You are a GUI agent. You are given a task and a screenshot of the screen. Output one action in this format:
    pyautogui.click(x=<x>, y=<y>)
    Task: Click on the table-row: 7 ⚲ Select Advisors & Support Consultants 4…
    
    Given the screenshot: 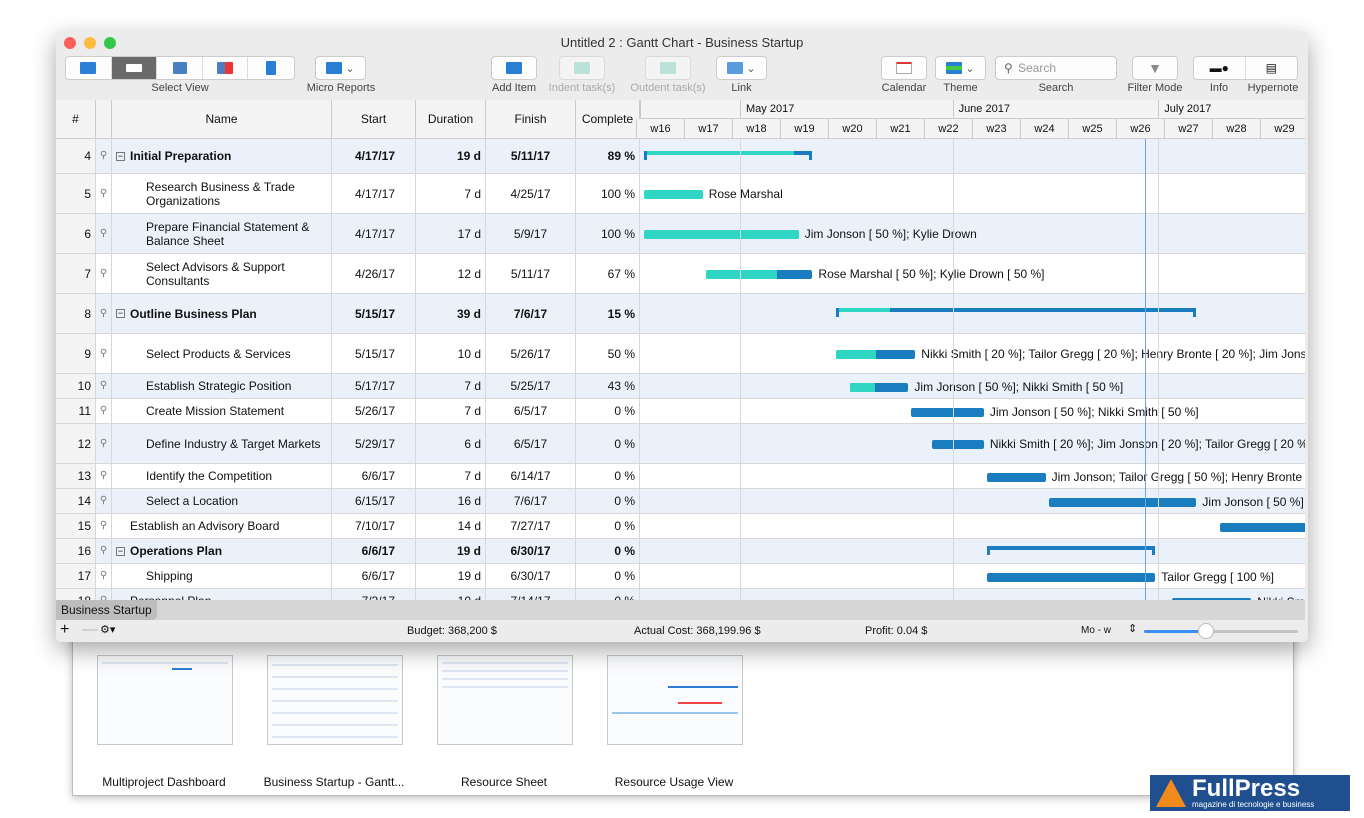 What is the action you would take?
    pyautogui.click(x=680, y=274)
    